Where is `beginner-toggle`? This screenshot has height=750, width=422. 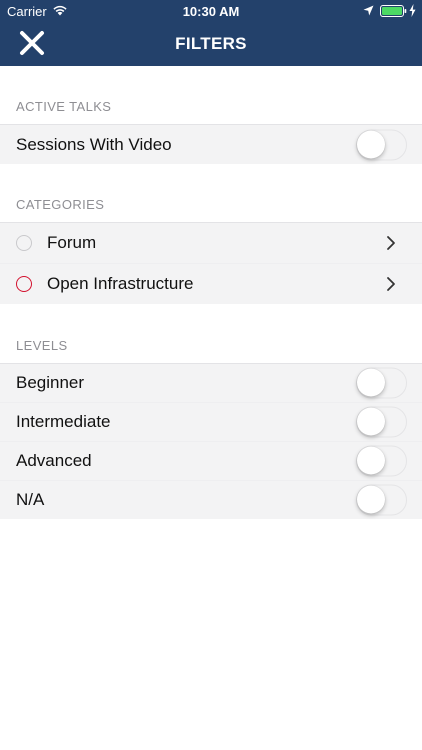 beginner-toggle is located at coordinates (381, 383).